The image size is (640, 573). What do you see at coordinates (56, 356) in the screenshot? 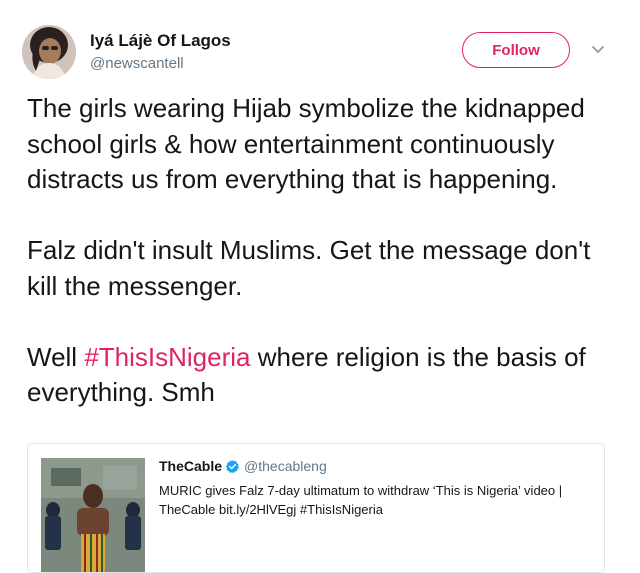
I see `tweet-text-fragment: Well` at bounding box center [56, 356].